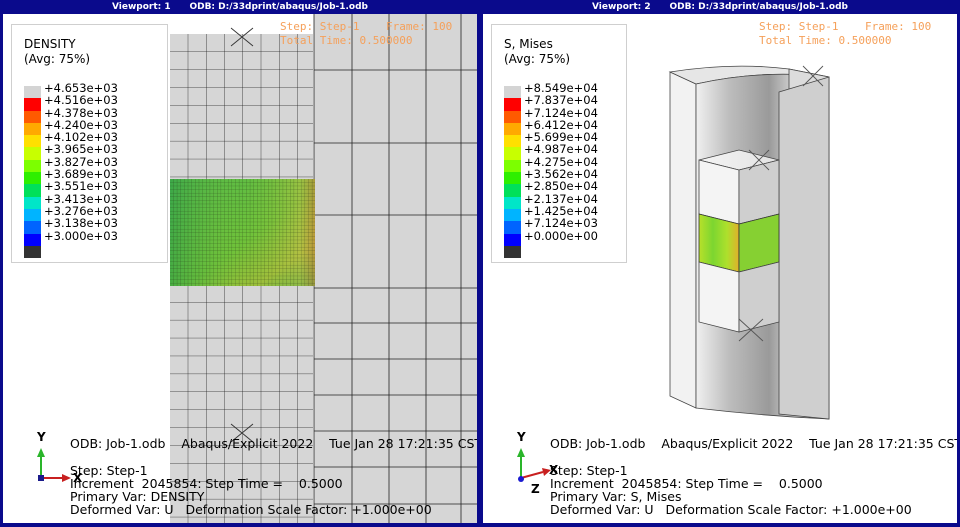 This screenshot has height=527, width=960. I want to click on legend-value: +2.850e+04, so click(561, 186).